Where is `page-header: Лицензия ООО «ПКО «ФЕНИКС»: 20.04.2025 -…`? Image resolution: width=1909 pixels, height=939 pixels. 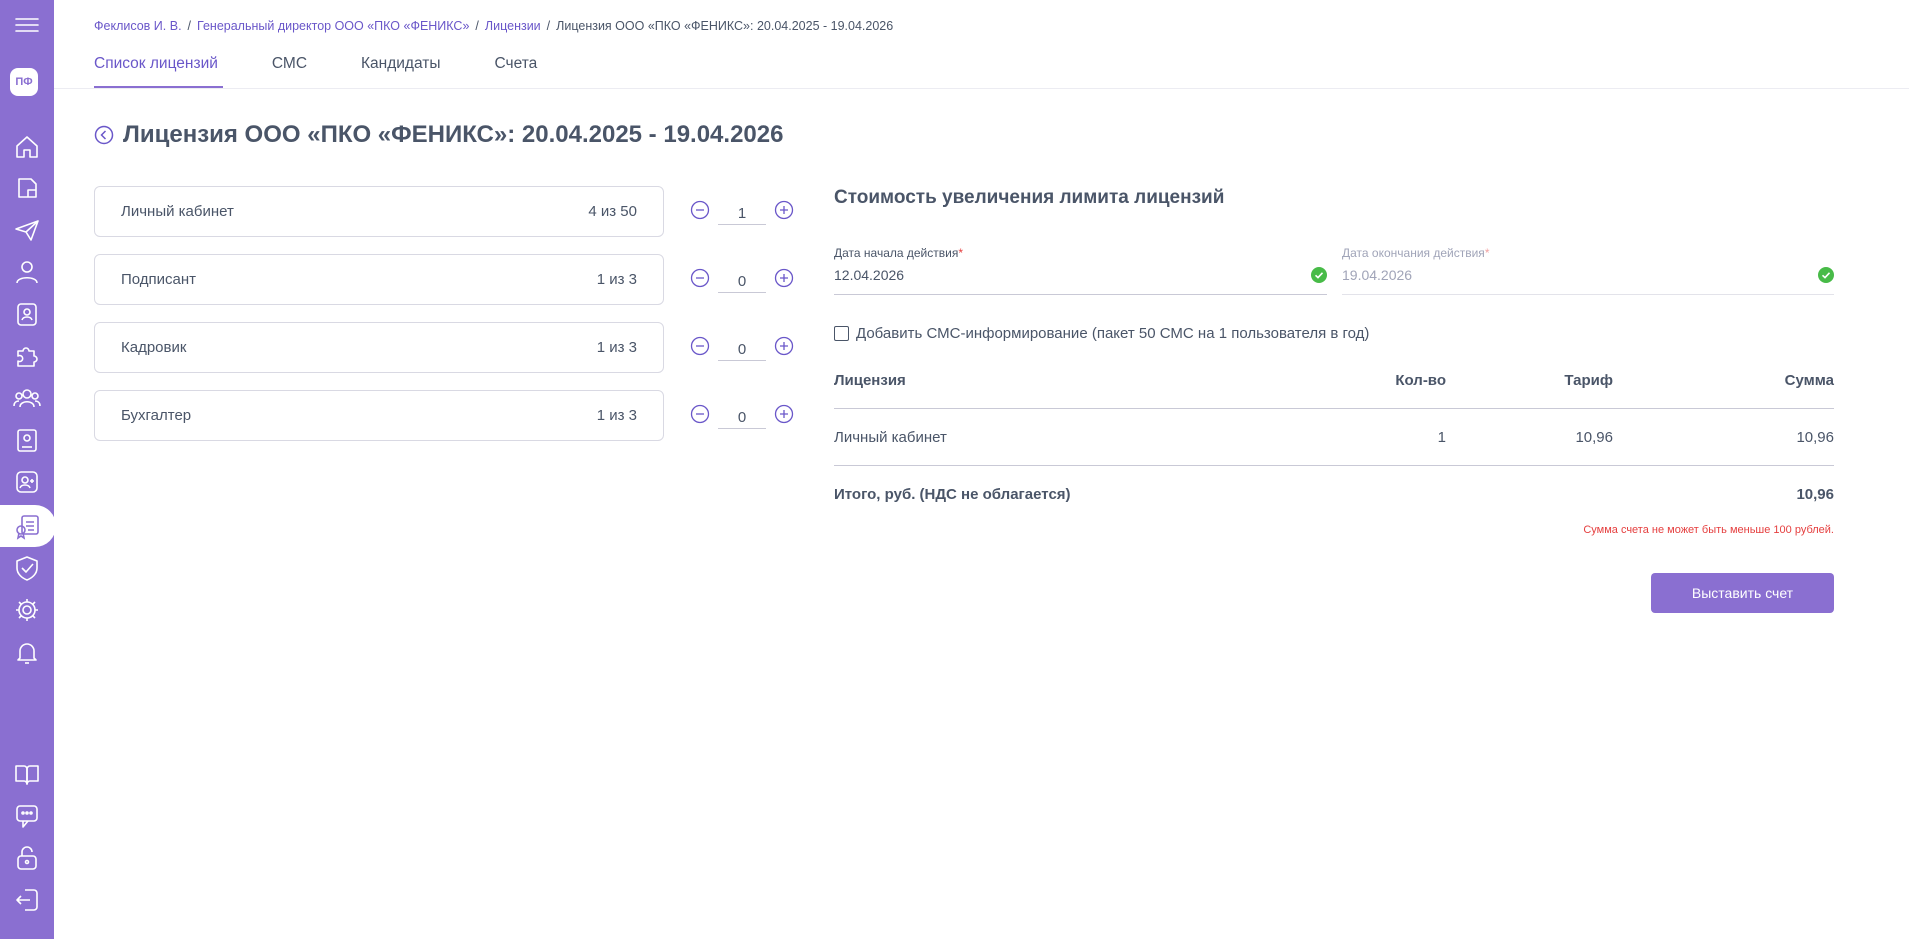
page-header: Лицензия ООО «ПКО «ФЕНИКС»: 20.04.2025 -… is located at coordinates (438, 135).